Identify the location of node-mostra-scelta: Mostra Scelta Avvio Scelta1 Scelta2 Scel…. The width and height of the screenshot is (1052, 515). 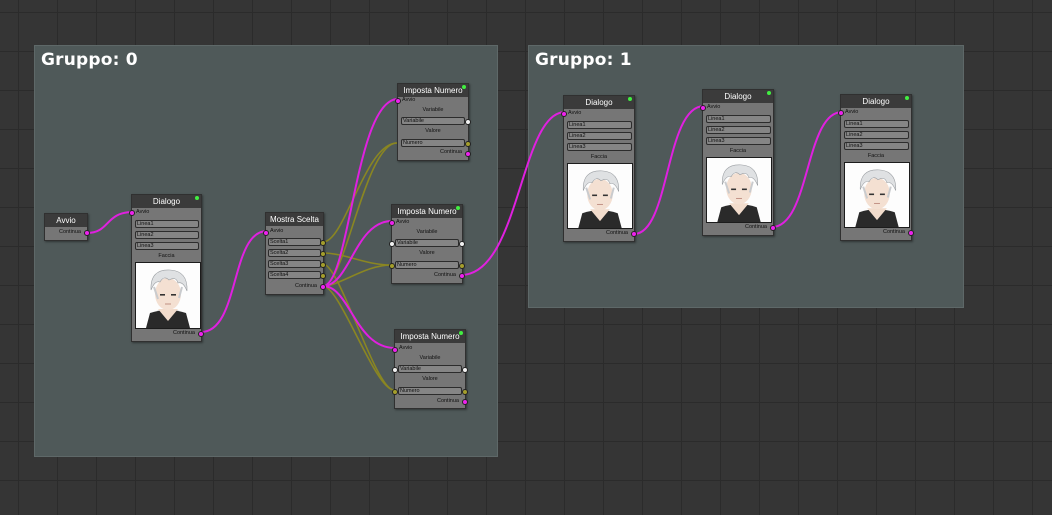
(294, 253).